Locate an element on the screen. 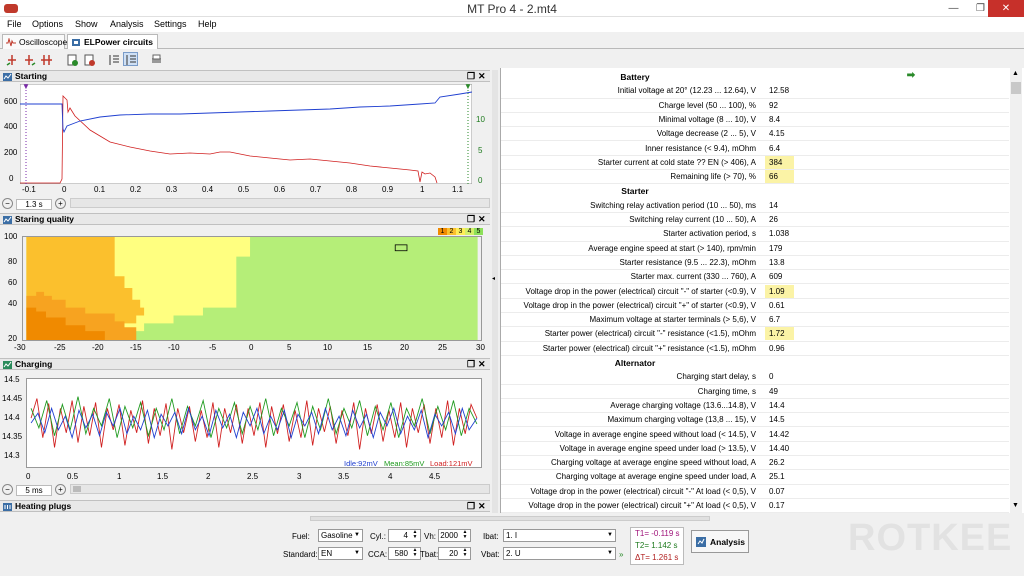  vertical-splitter: ◂ is located at coordinates (495, 291).